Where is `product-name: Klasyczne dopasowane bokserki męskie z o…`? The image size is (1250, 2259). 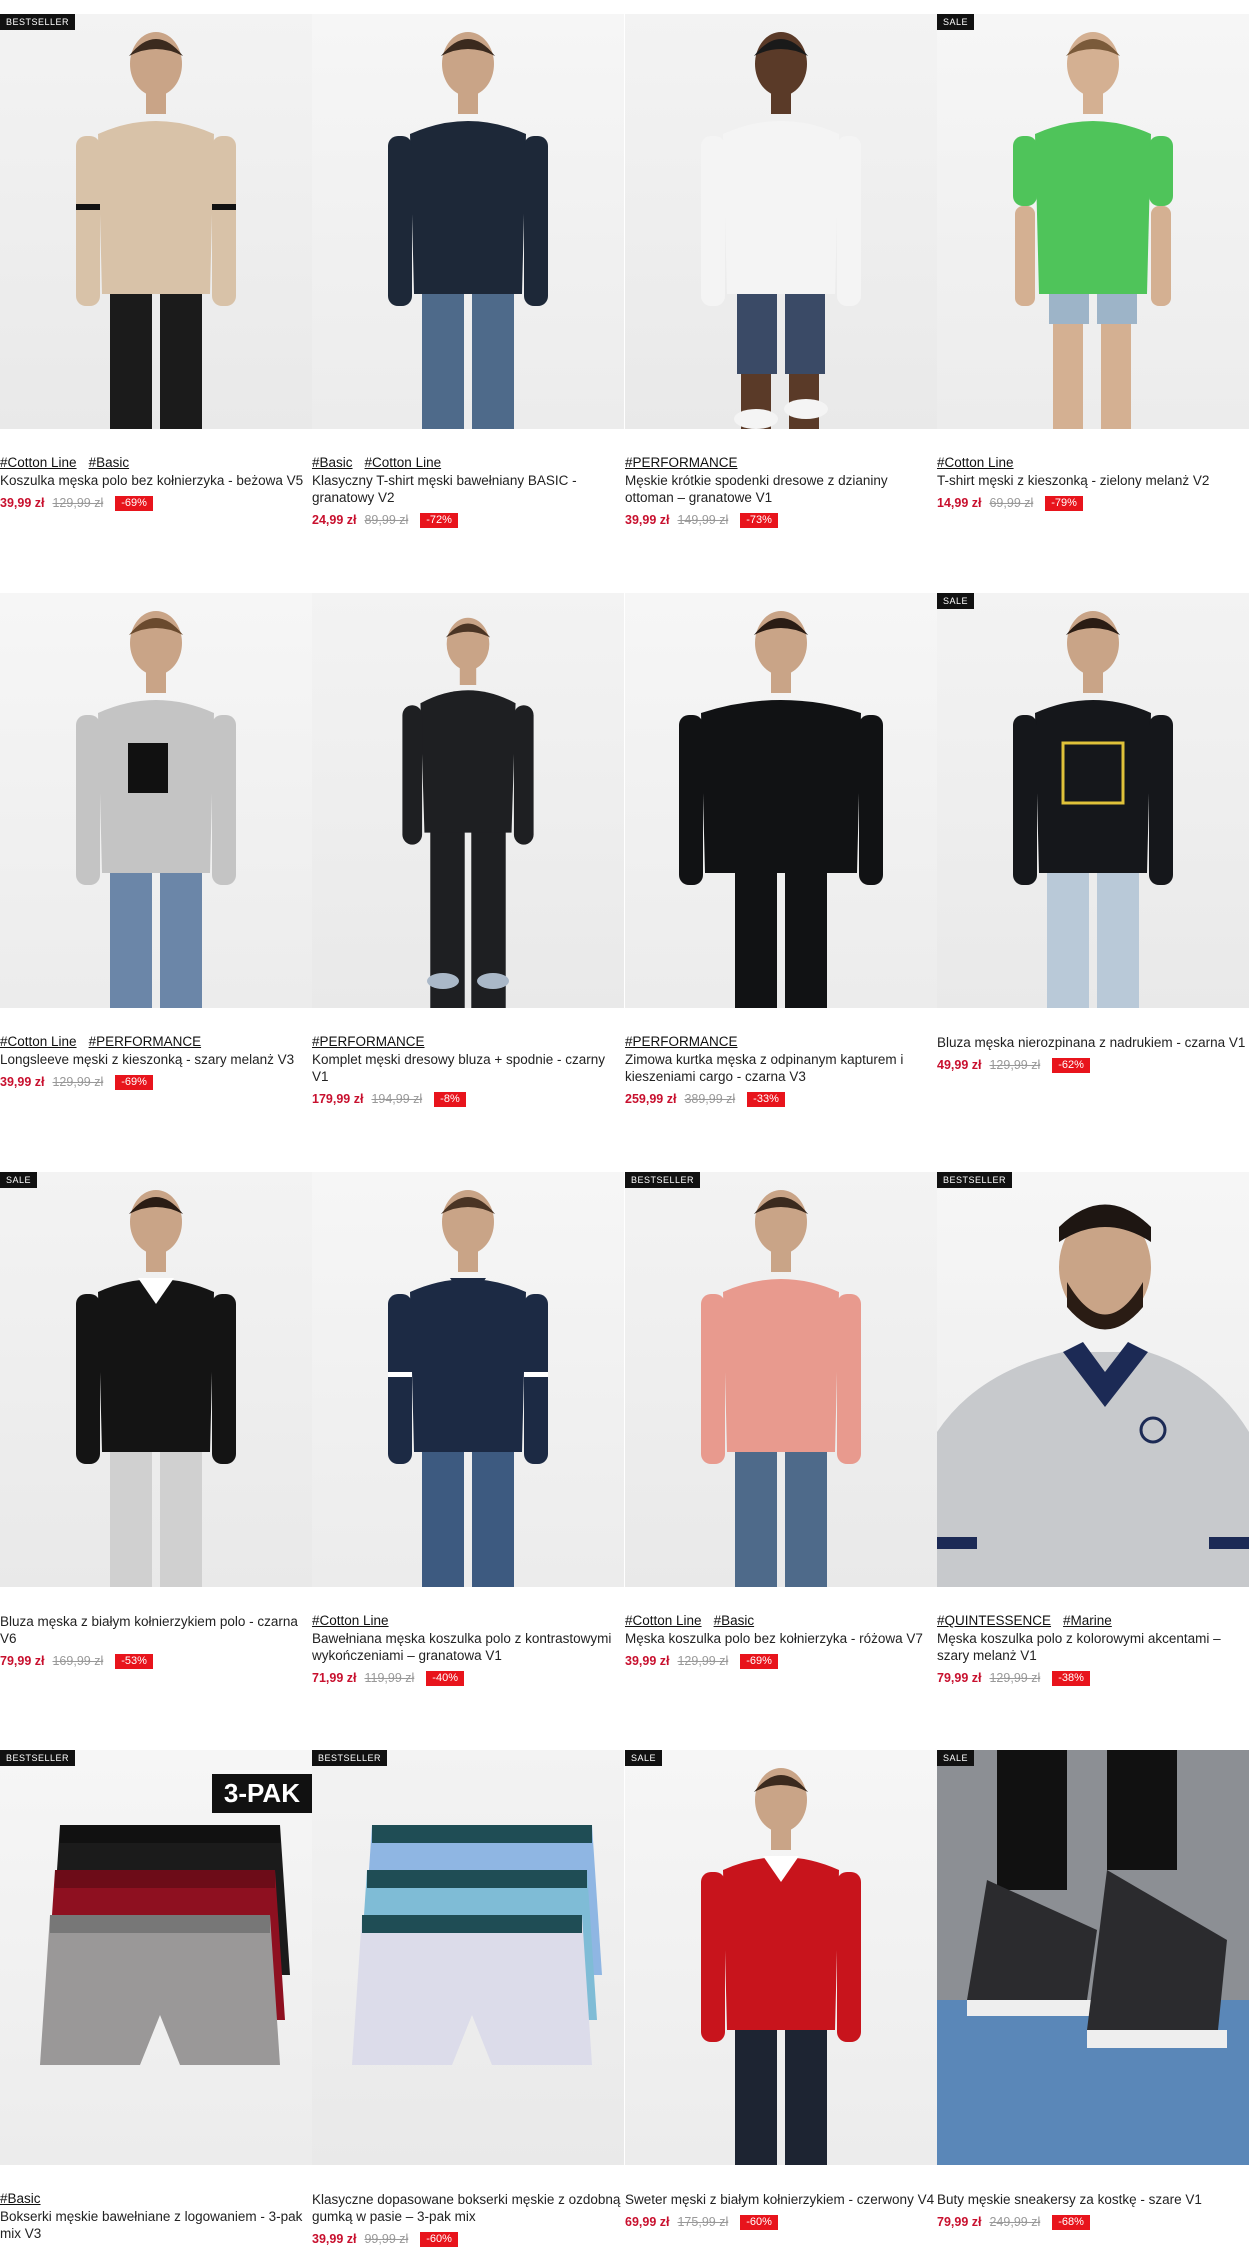 product-name: Klasyczne dopasowane bokserki męskie z o… is located at coordinates (468, 2208).